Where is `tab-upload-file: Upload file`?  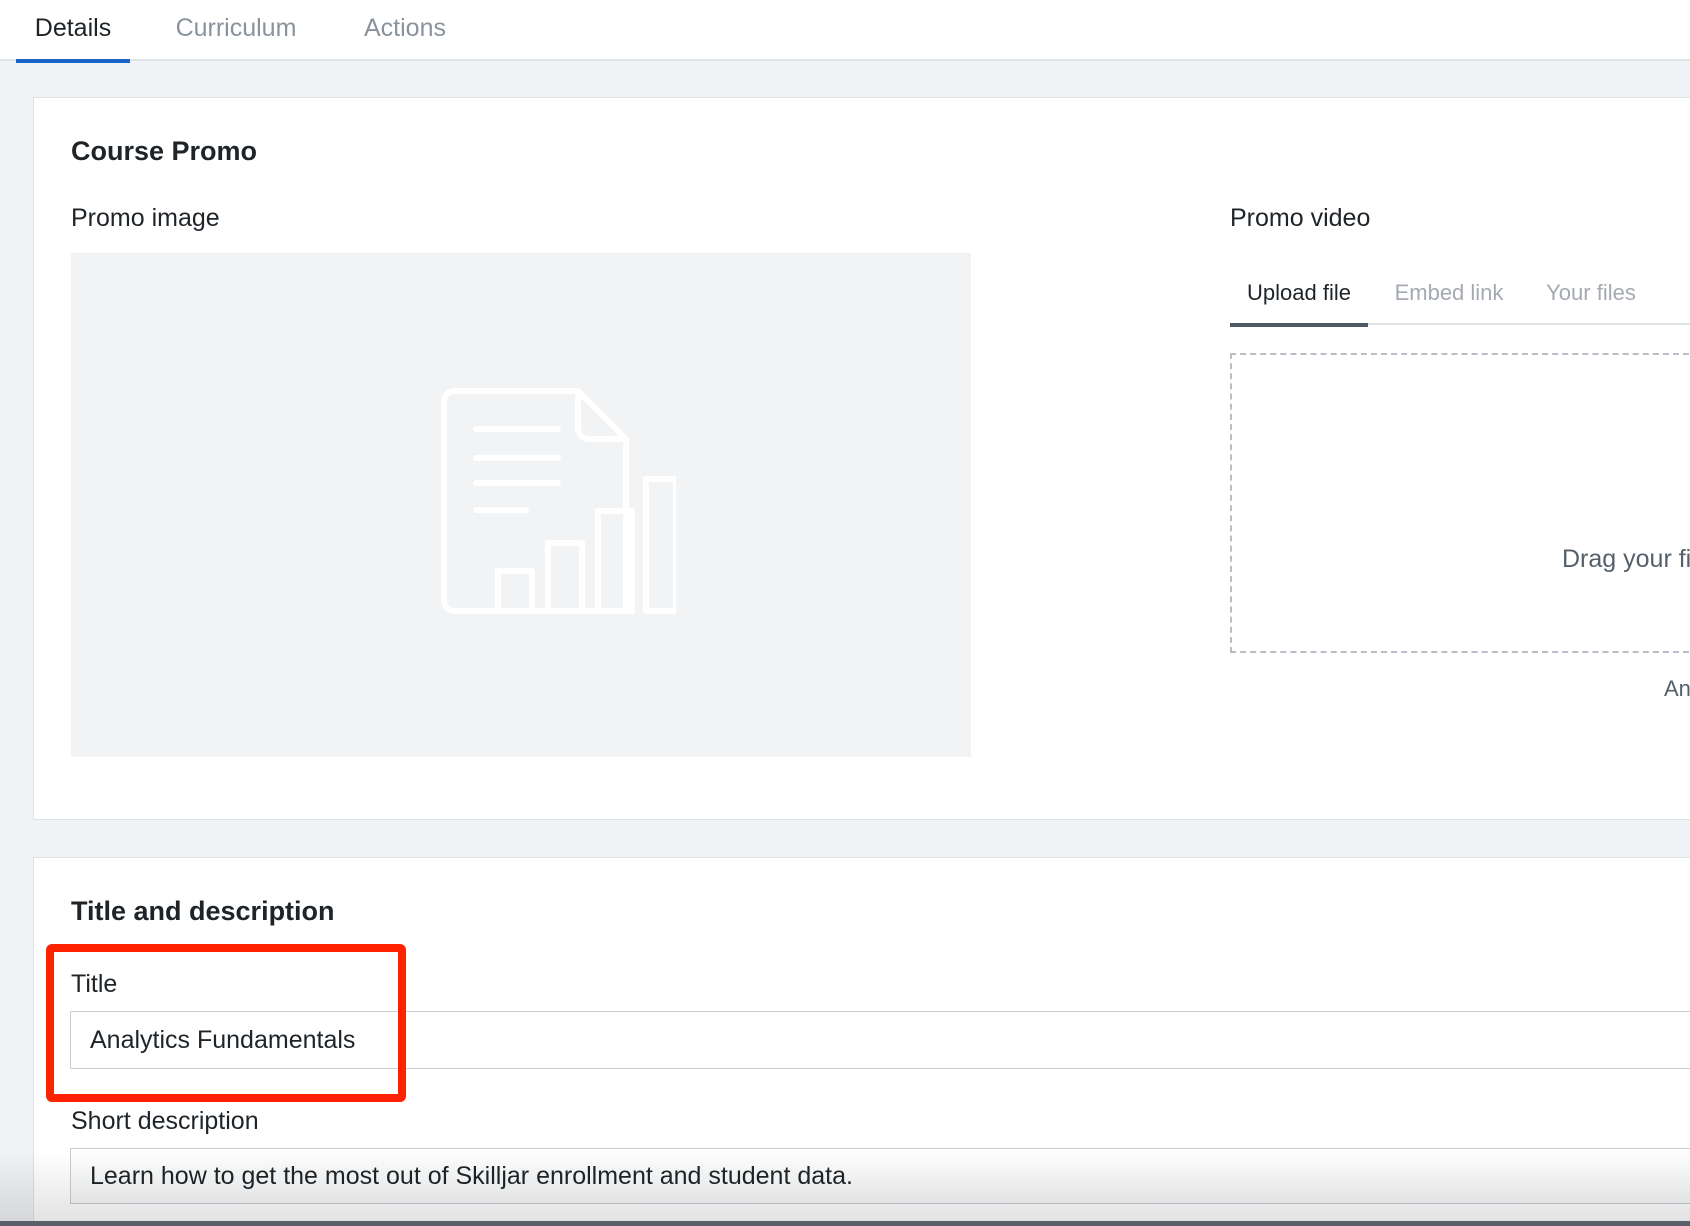 tab-upload-file: Upload file is located at coordinates (1299, 298).